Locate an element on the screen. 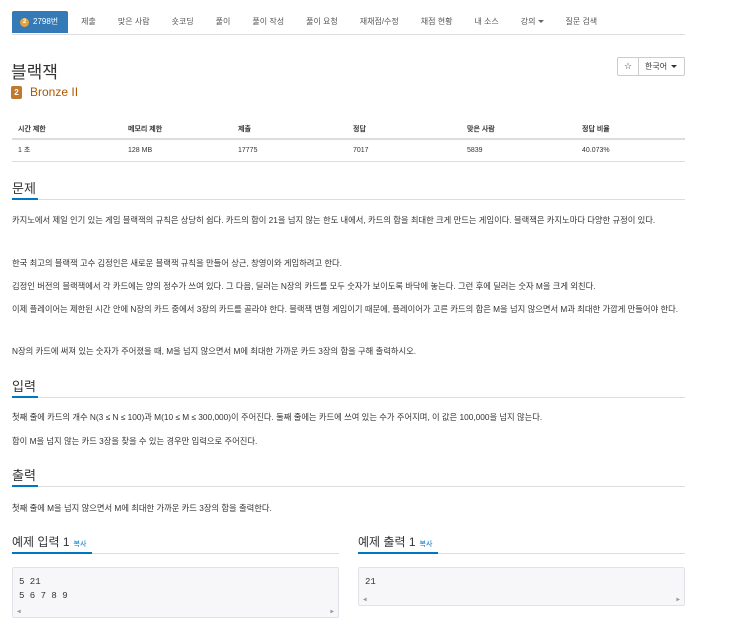 The width and height of the screenshot is (743, 626). sample-output-label: 예제 출력 1 is located at coordinates (387, 542).